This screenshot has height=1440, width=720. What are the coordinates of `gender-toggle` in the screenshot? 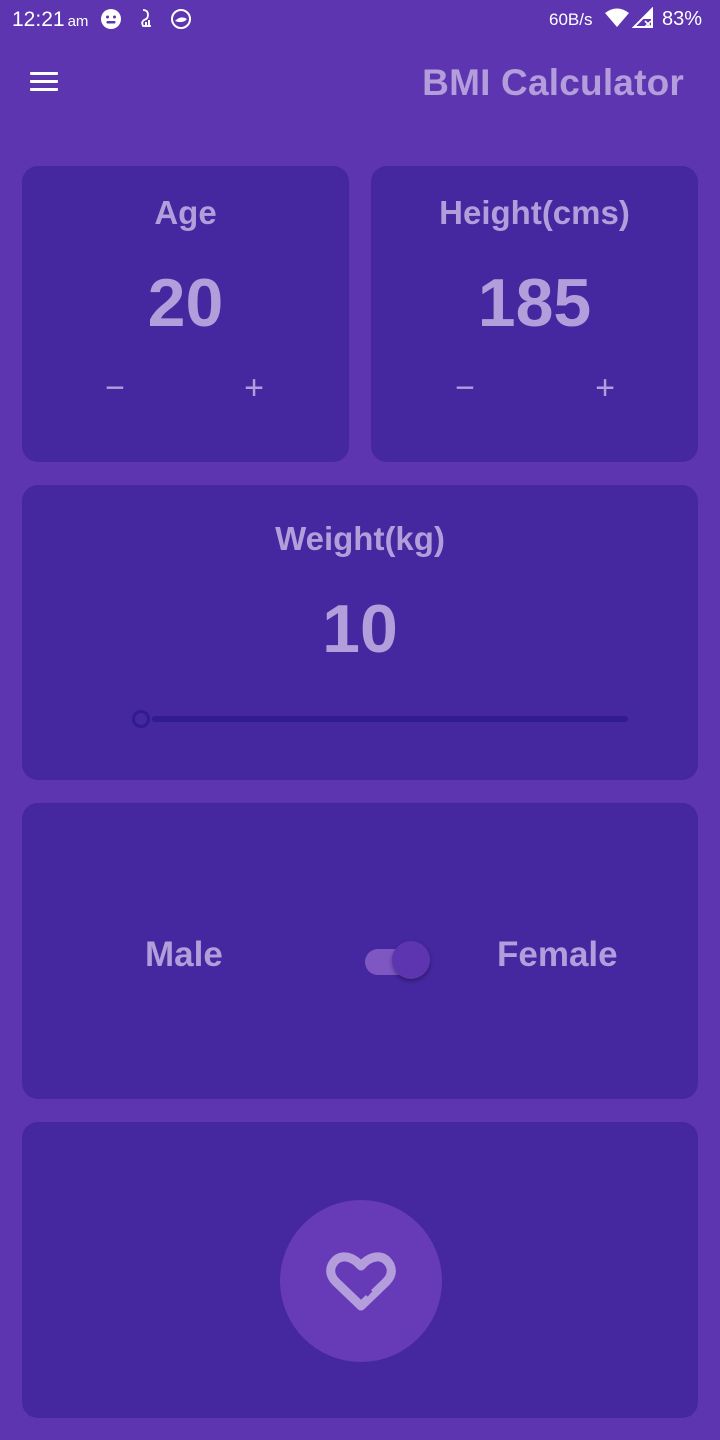 It's located at (398, 961).